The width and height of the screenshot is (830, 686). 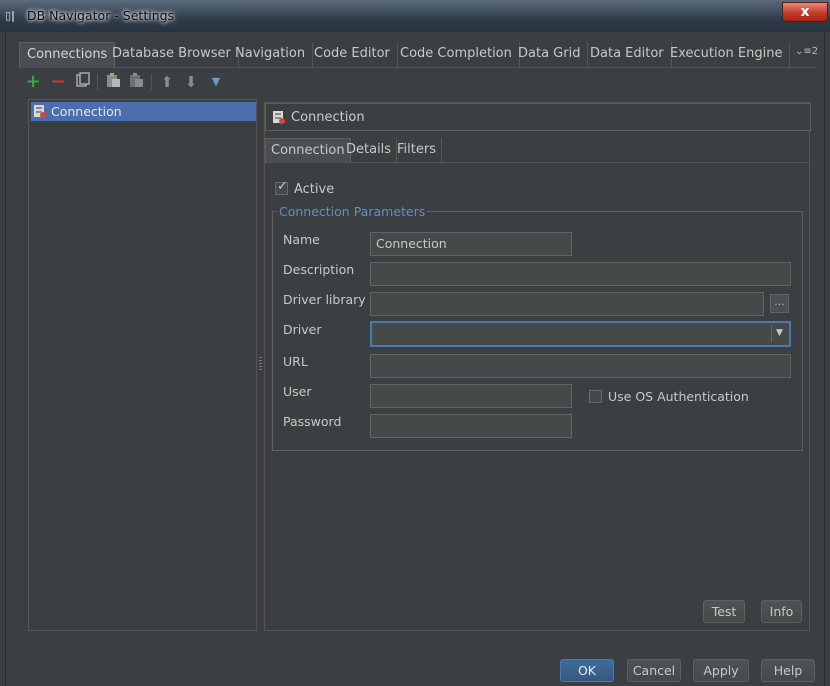 I want to click on more-tabs-icon: ⌄≡2, so click(x=806, y=55).